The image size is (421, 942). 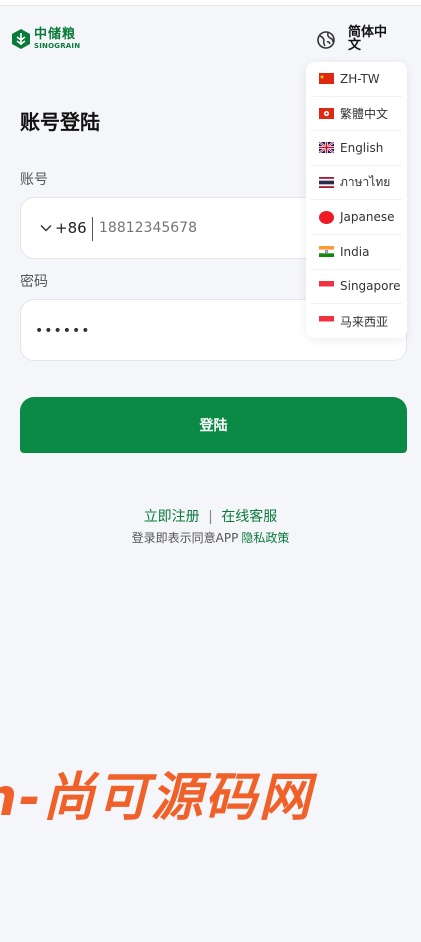 What do you see at coordinates (55, 34) in the screenshot?
I see `logo-chinese-text: 中储粮` at bounding box center [55, 34].